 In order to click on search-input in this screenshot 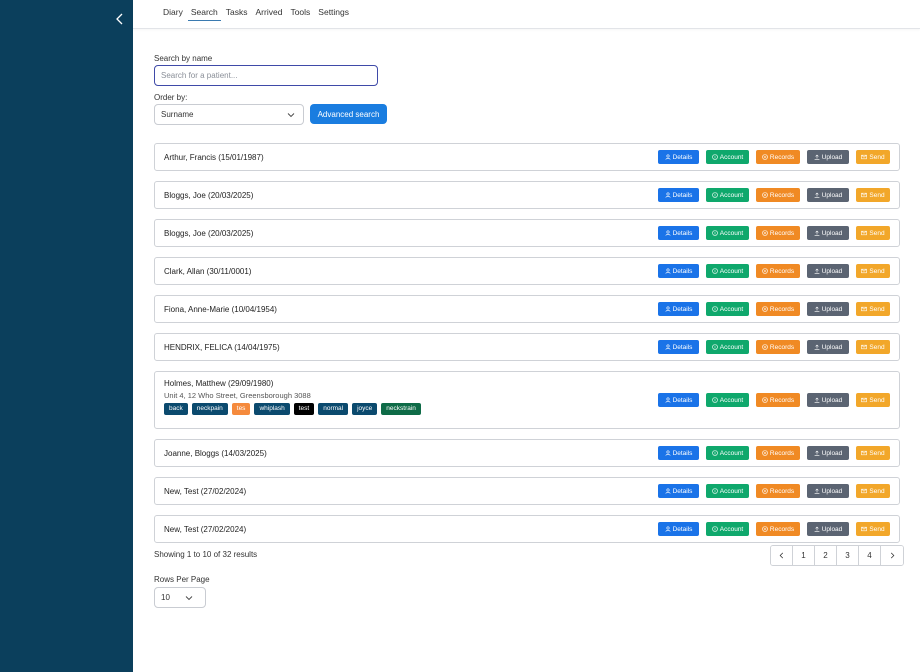, I will do `click(266, 75)`.